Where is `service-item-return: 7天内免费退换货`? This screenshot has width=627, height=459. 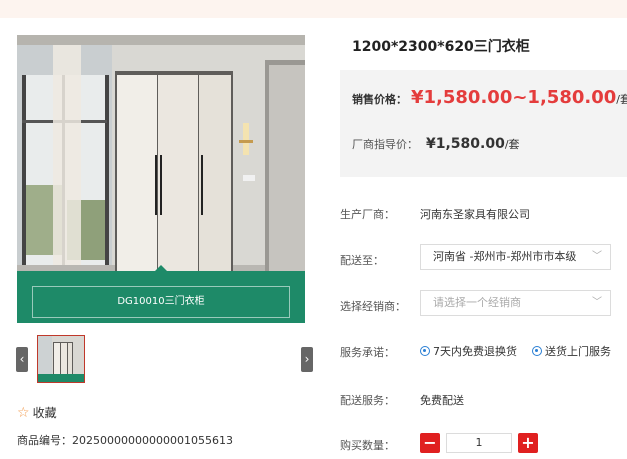 service-item-return: 7天内免费退换货 is located at coordinates (468, 351).